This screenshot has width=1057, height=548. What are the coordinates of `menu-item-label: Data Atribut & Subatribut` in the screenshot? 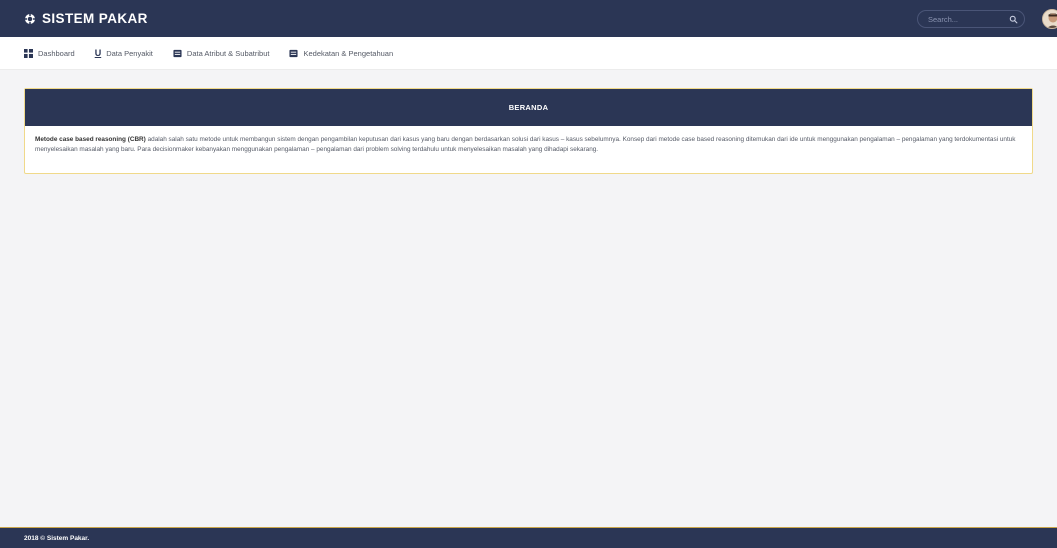 It's located at (228, 53).